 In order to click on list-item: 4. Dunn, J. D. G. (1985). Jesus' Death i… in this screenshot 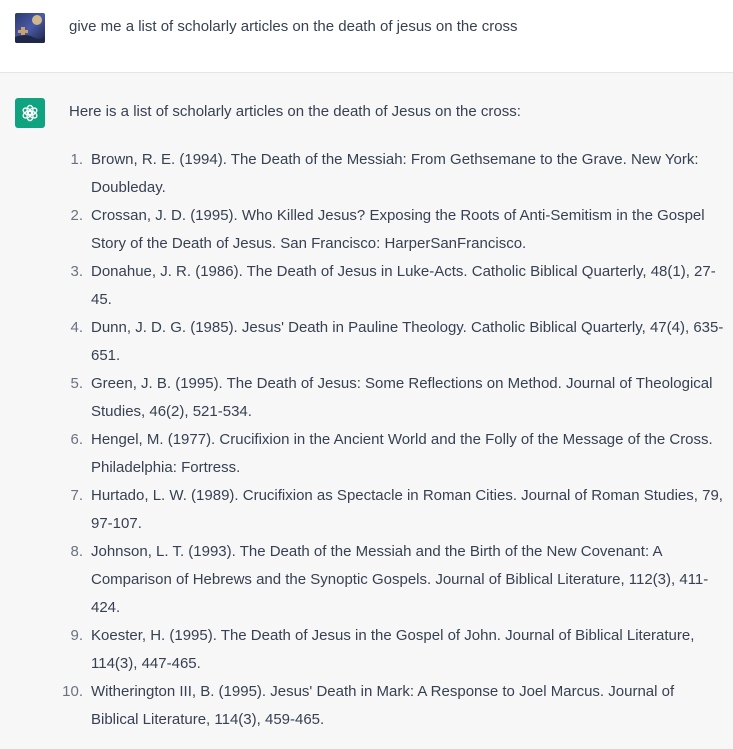, I will do `click(366, 342)`.